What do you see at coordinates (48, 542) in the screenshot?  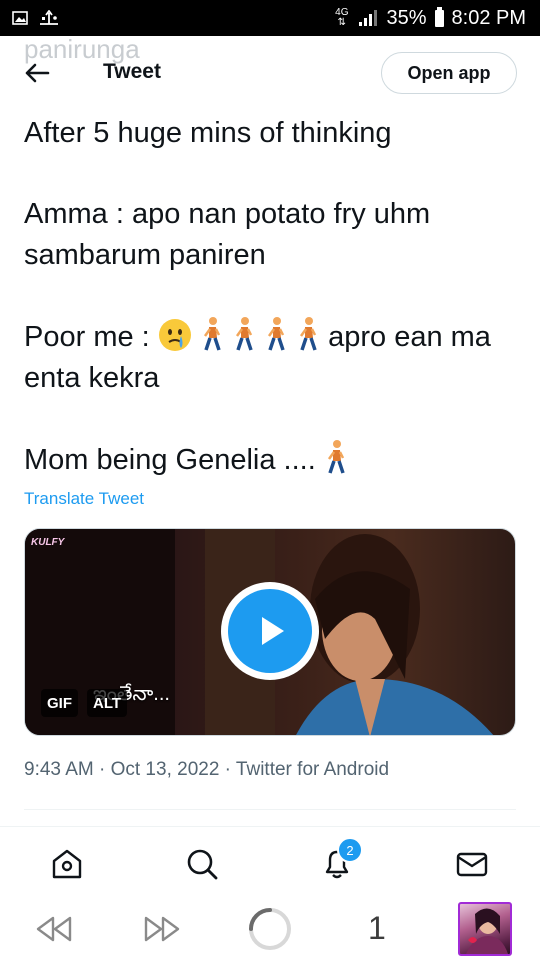 I see `media-watermark: KULFY` at bounding box center [48, 542].